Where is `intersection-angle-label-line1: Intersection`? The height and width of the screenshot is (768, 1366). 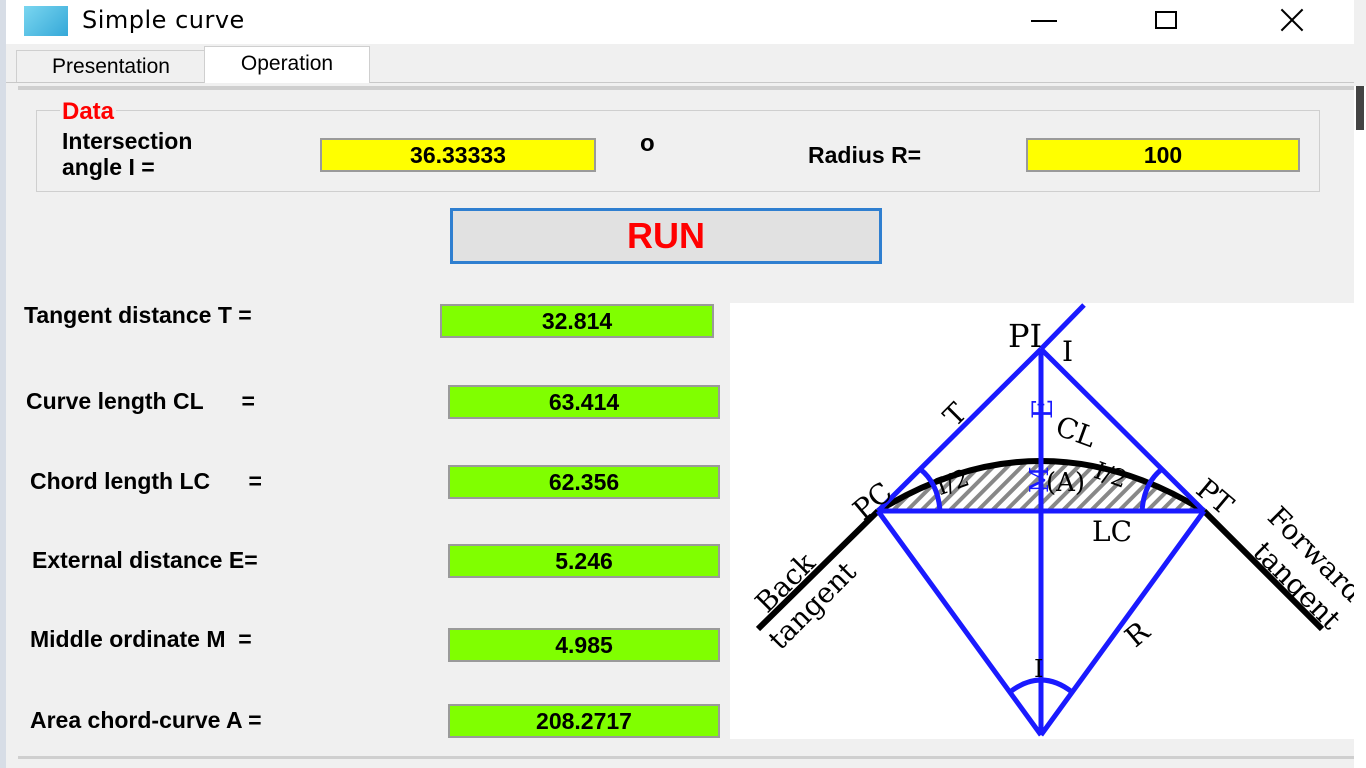
intersection-angle-label-line1: Intersection is located at coordinates (127, 141).